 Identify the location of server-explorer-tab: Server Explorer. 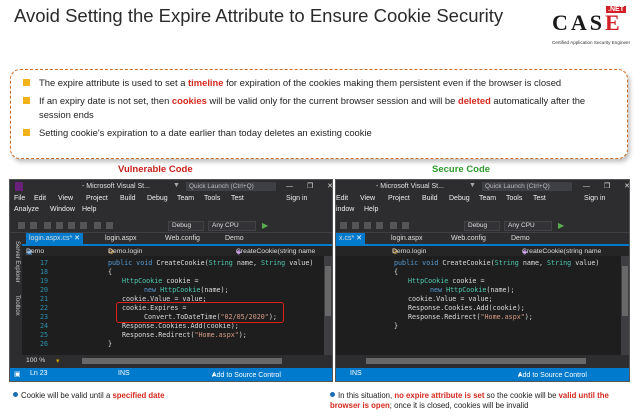
(17, 262).